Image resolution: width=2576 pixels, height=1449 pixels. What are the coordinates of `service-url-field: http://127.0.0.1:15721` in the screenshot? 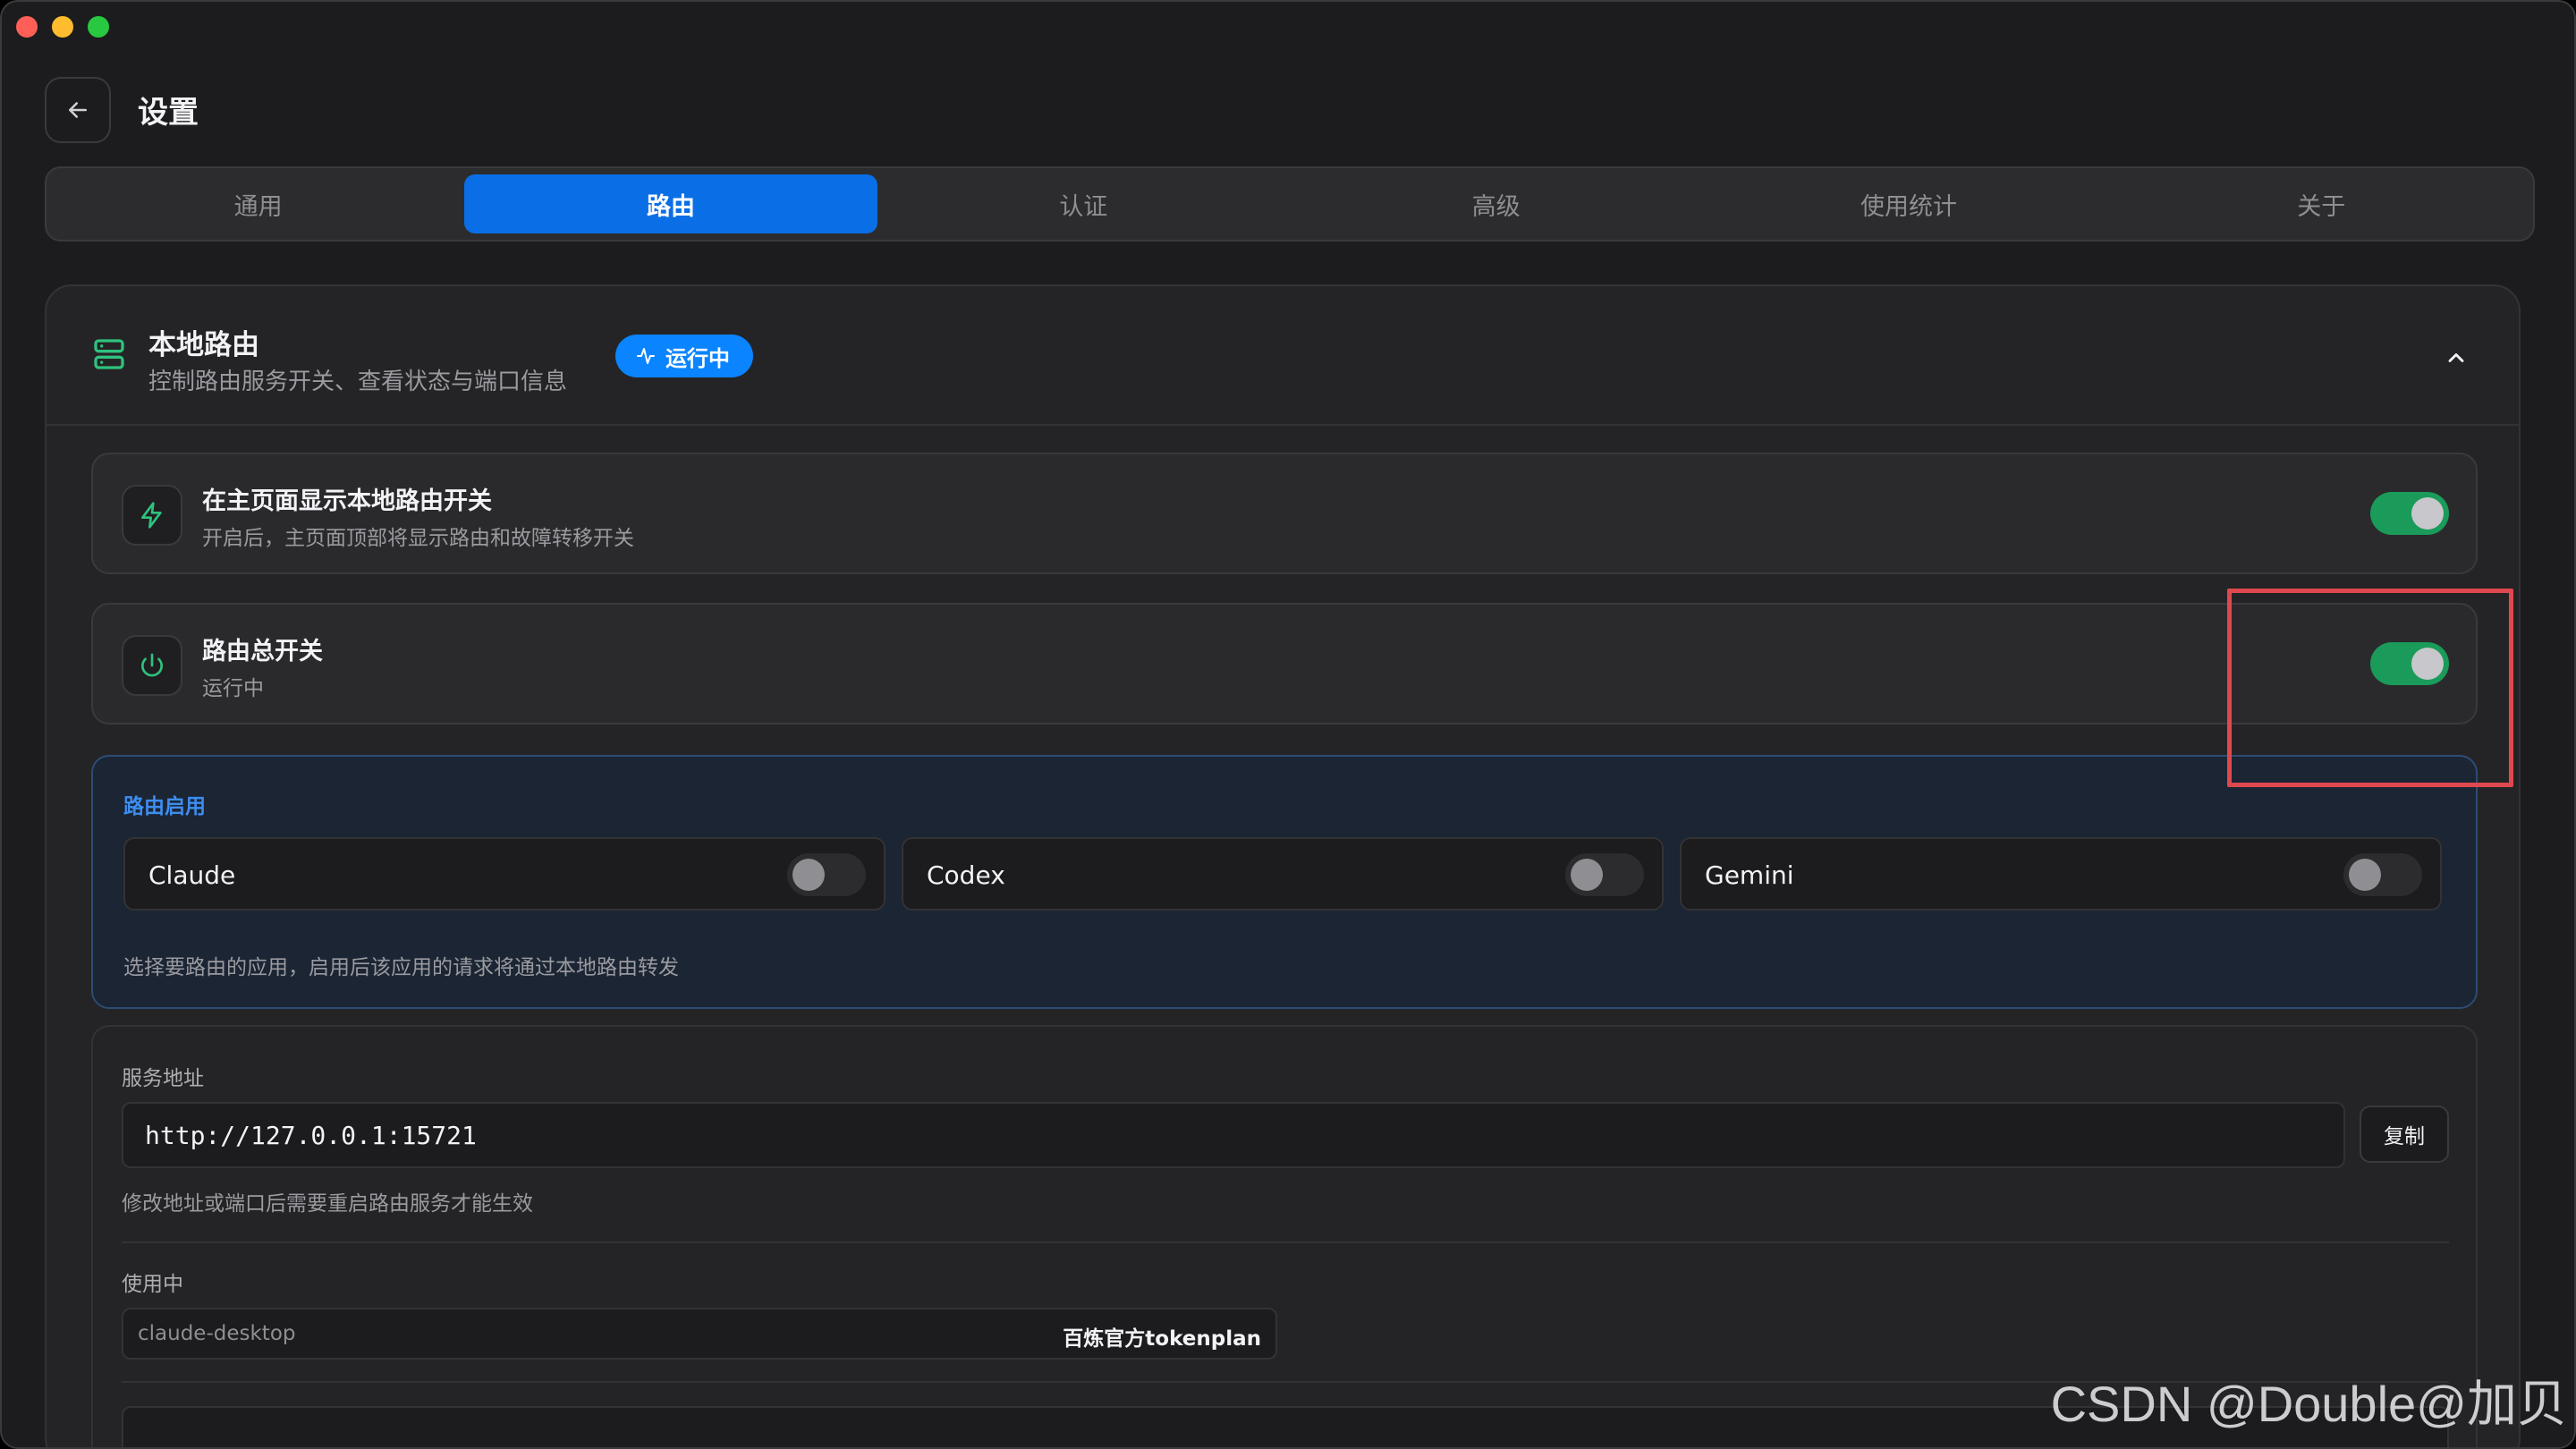 It's located at (1233, 1135).